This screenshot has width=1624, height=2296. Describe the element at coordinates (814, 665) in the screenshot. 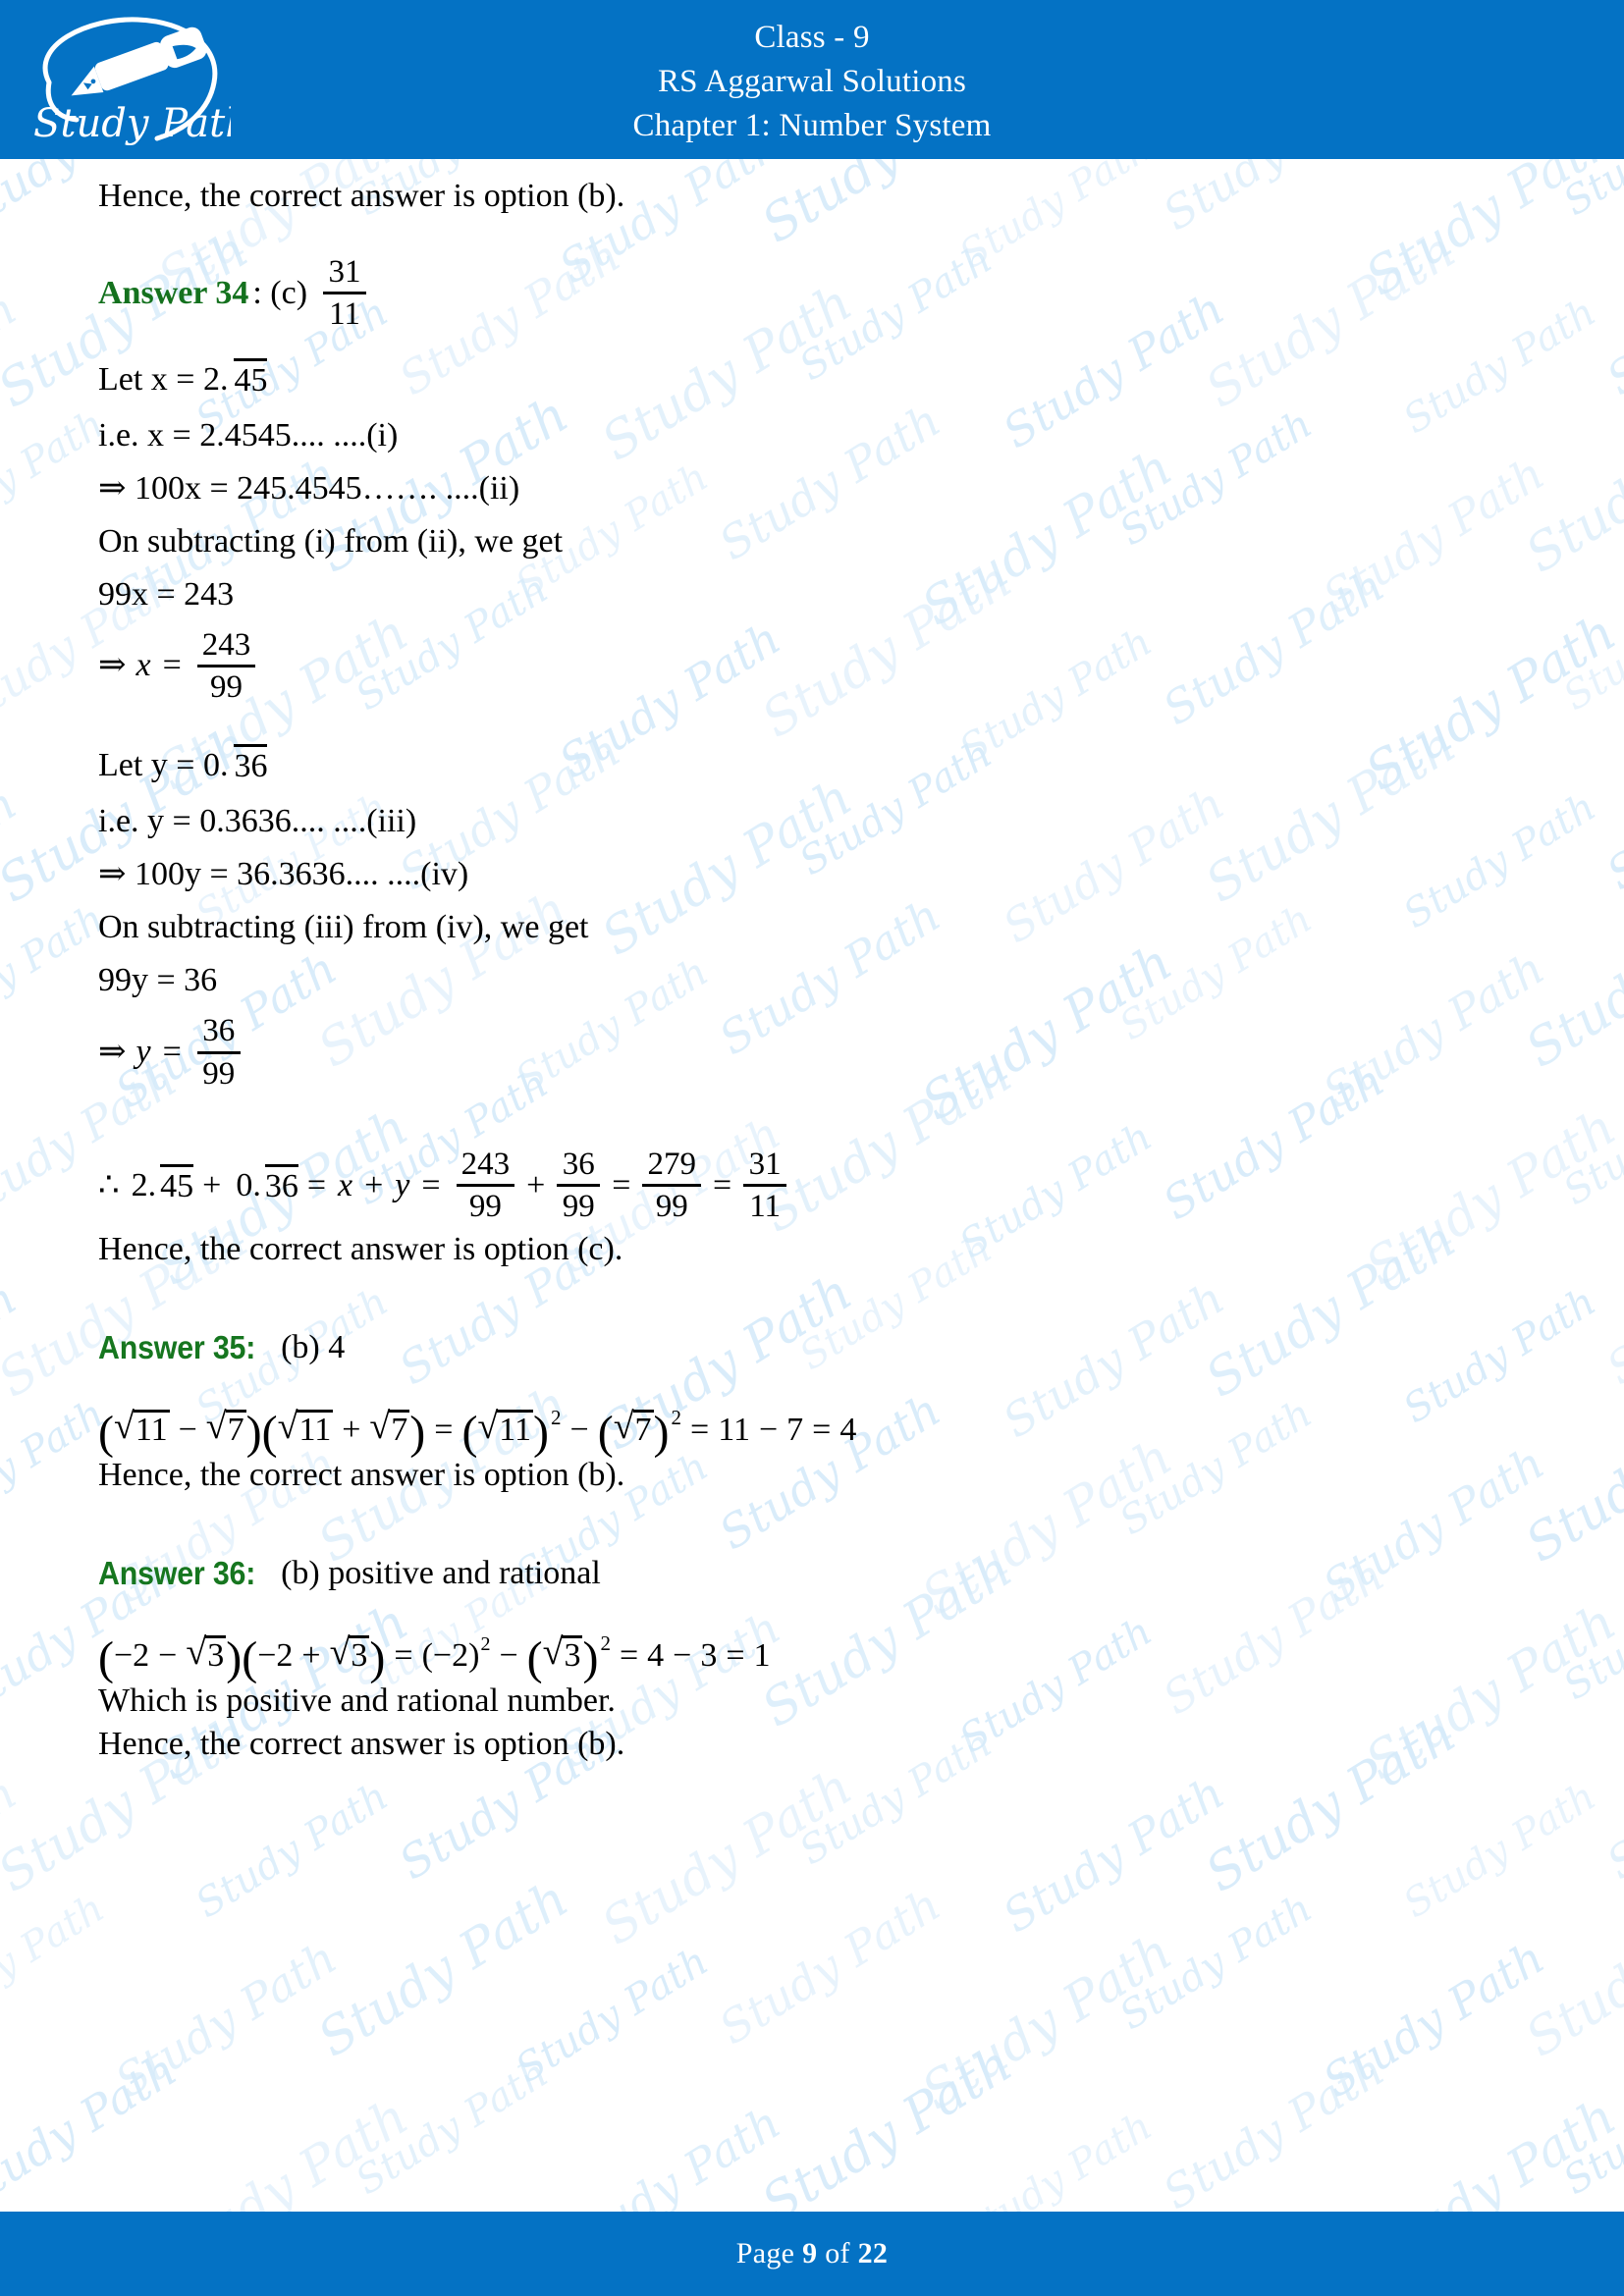

I see `x-fraction-line: ⇒ x = 243 99` at that location.